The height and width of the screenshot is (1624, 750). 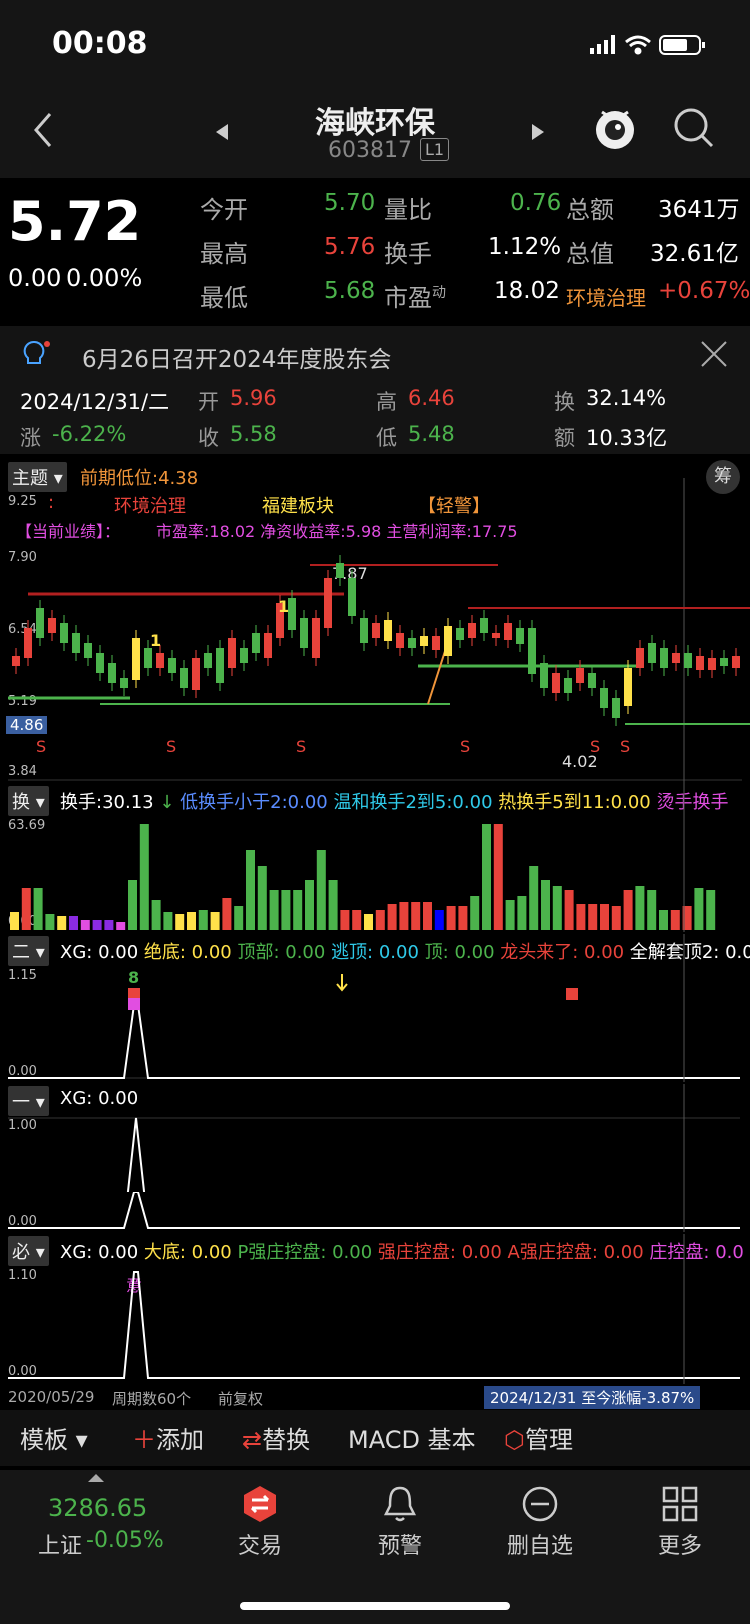 What do you see at coordinates (514, 1440) in the screenshot?
I see `settings-icon: ⬡` at bounding box center [514, 1440].